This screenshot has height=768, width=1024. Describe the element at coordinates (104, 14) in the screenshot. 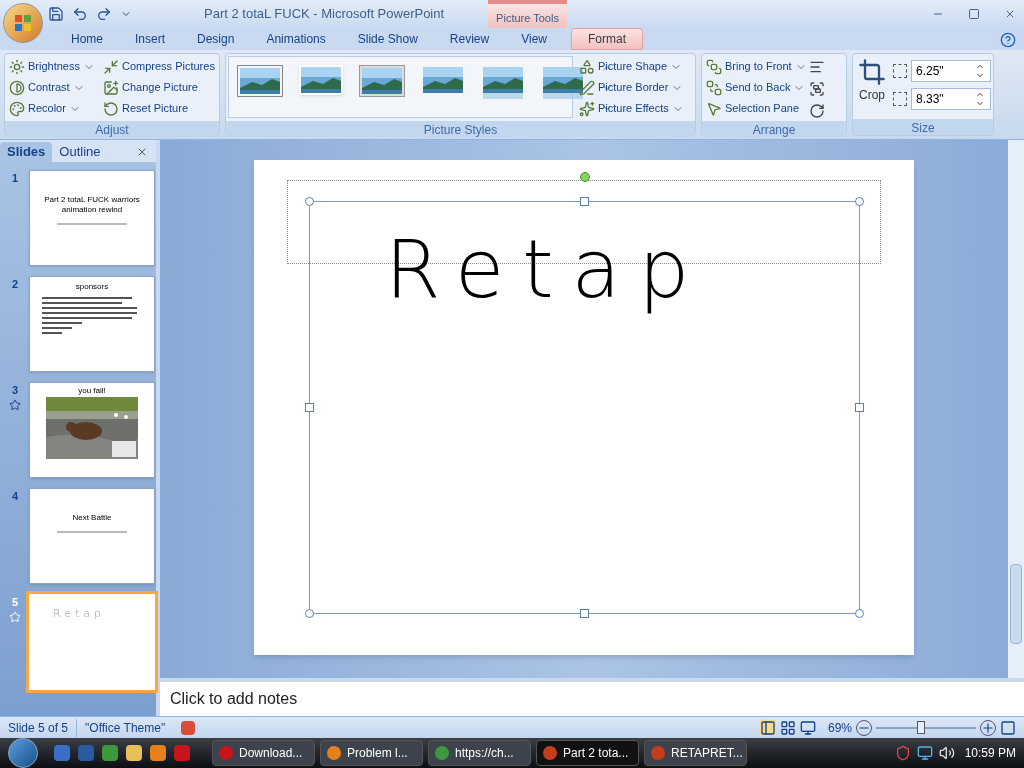

I see `redo-icon` at that location.